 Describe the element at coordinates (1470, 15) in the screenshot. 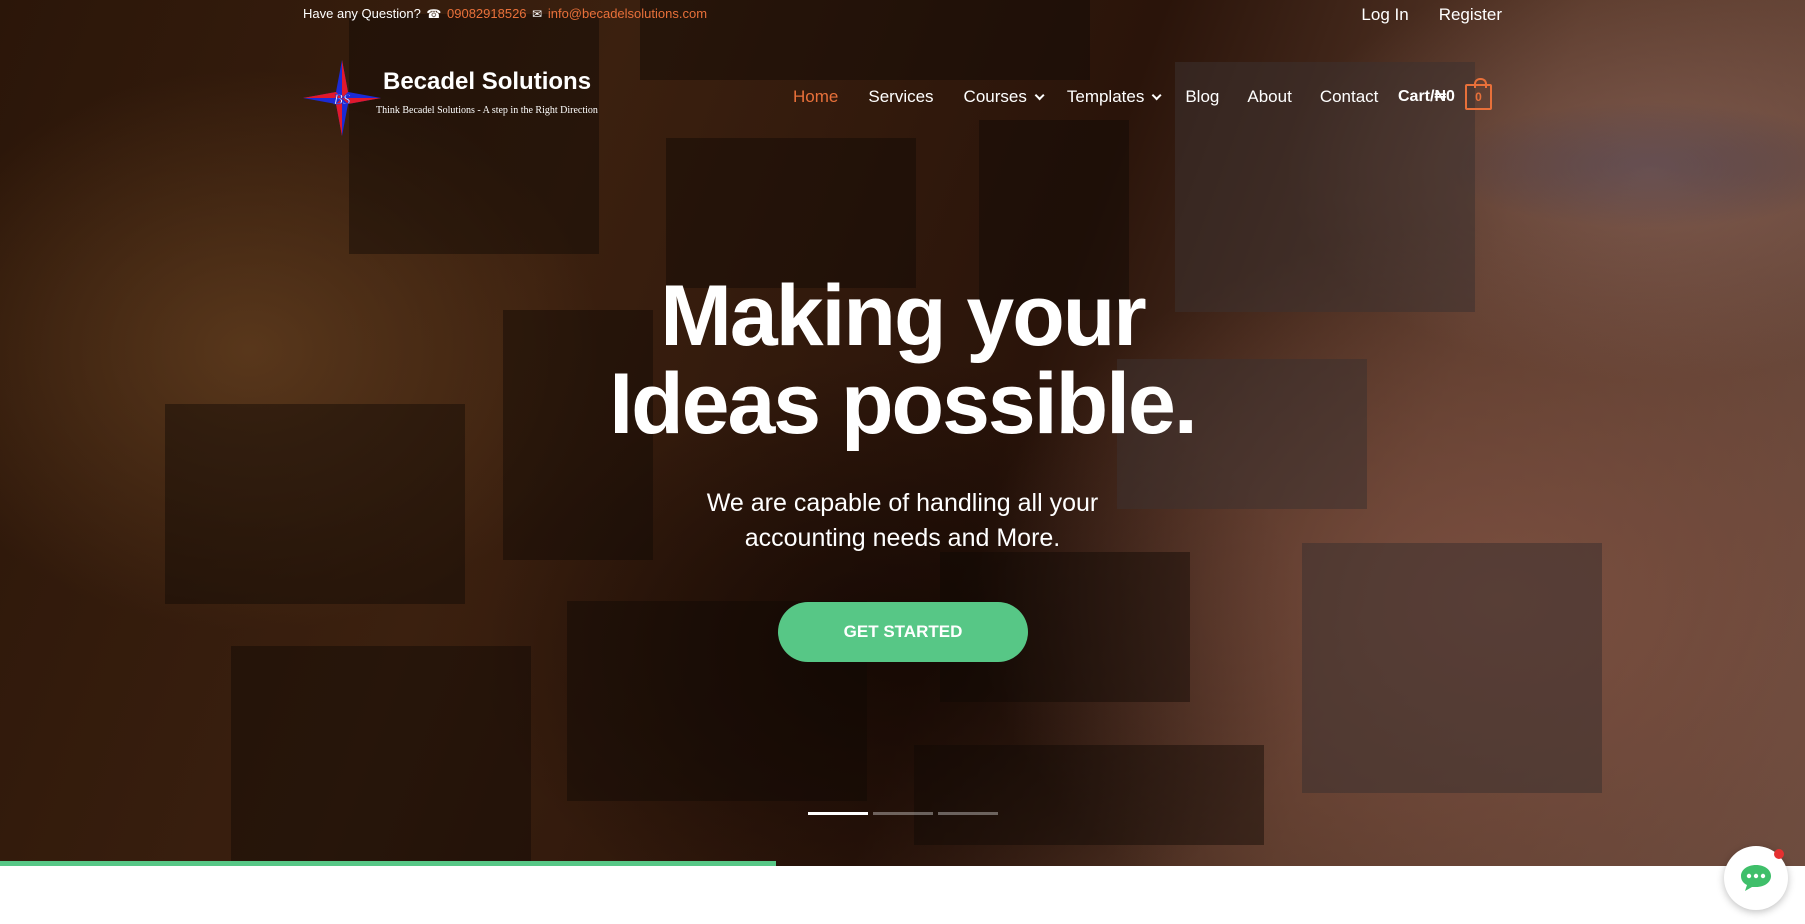

I see `register-link: Register` at that location.